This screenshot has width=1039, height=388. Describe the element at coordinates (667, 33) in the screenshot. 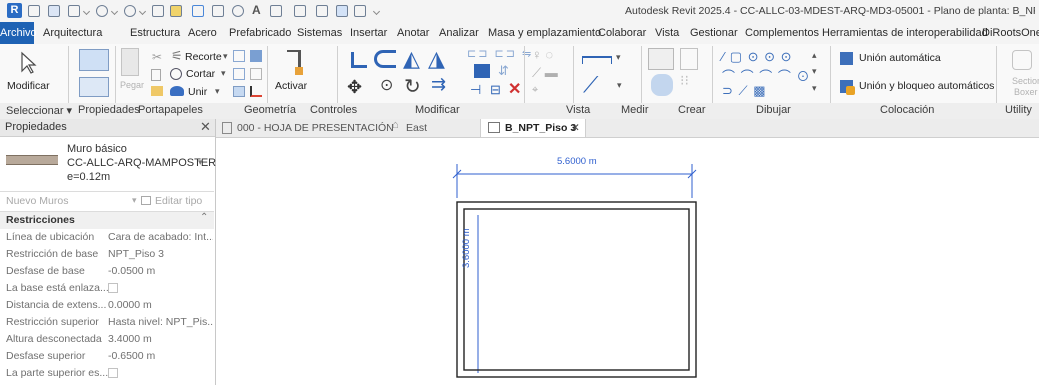

I see `tab-vista: Vista` at that location.